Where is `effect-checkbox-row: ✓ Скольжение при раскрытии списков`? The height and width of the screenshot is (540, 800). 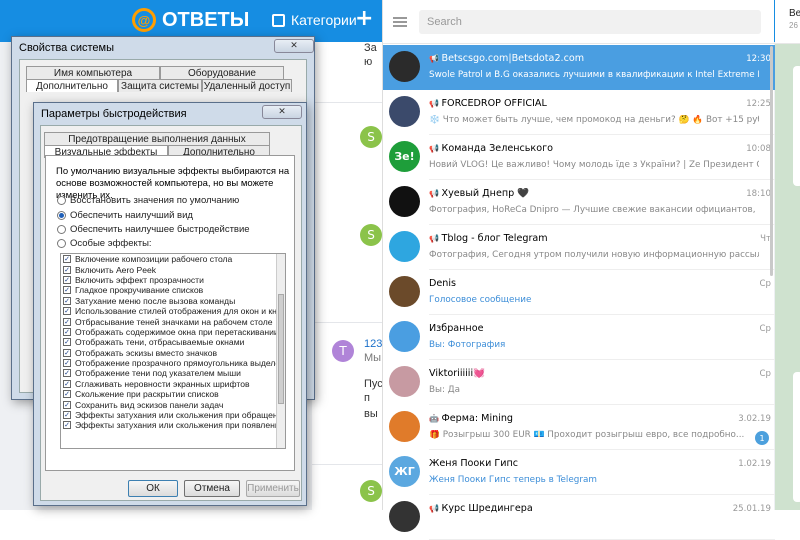 effect-checkbox-row: ✓ Скольжение при раскрытии списков is located at coordinates (173, 394).